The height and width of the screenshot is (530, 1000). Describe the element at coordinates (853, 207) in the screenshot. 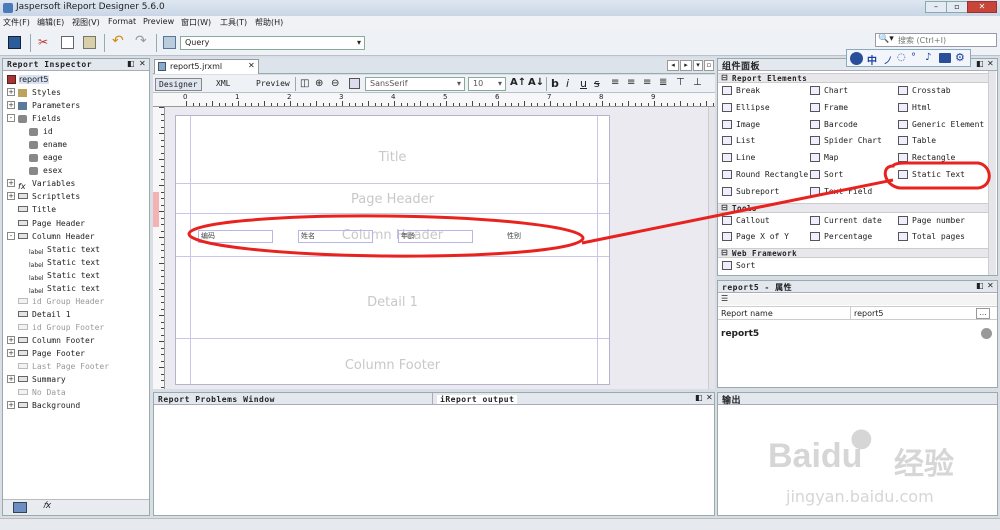

I see `palette-section-header: ⊟ Tools` at that location.